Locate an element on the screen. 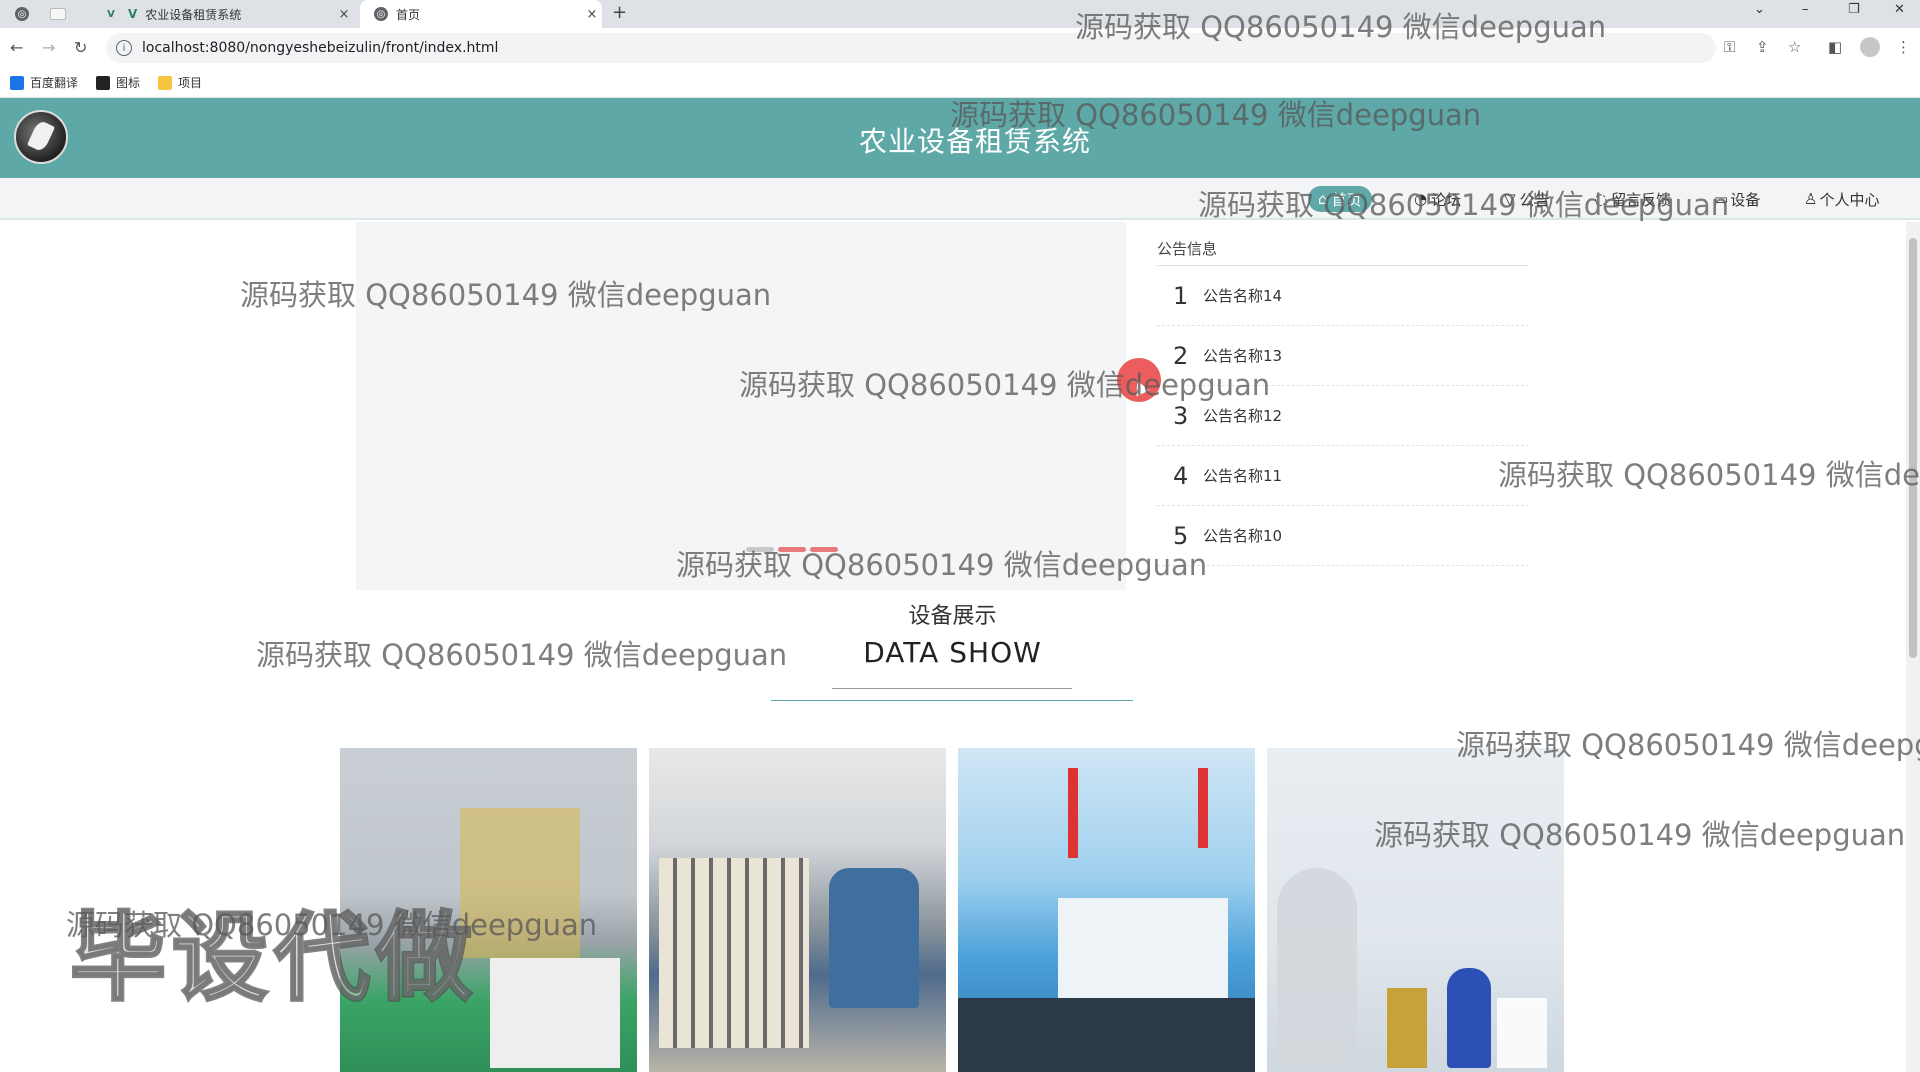  close-window-icon: ✕ is located at coordinates (1899, 9).